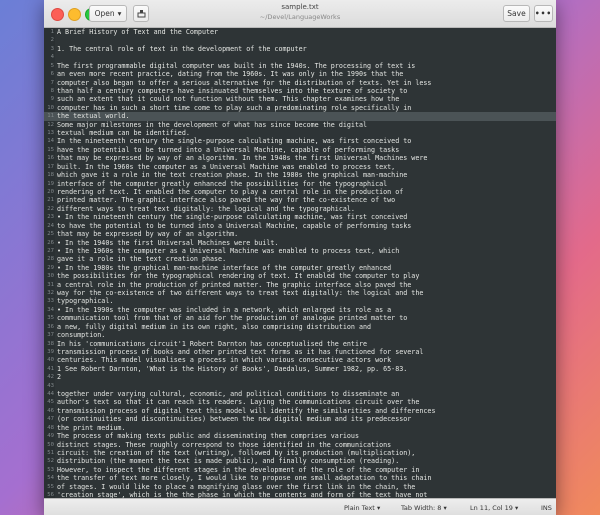 Image resolution: width=600 pixels, height=515 pixels. I want to click on cursor-position-label: Ln 11, Col 19, so click(491, 508).